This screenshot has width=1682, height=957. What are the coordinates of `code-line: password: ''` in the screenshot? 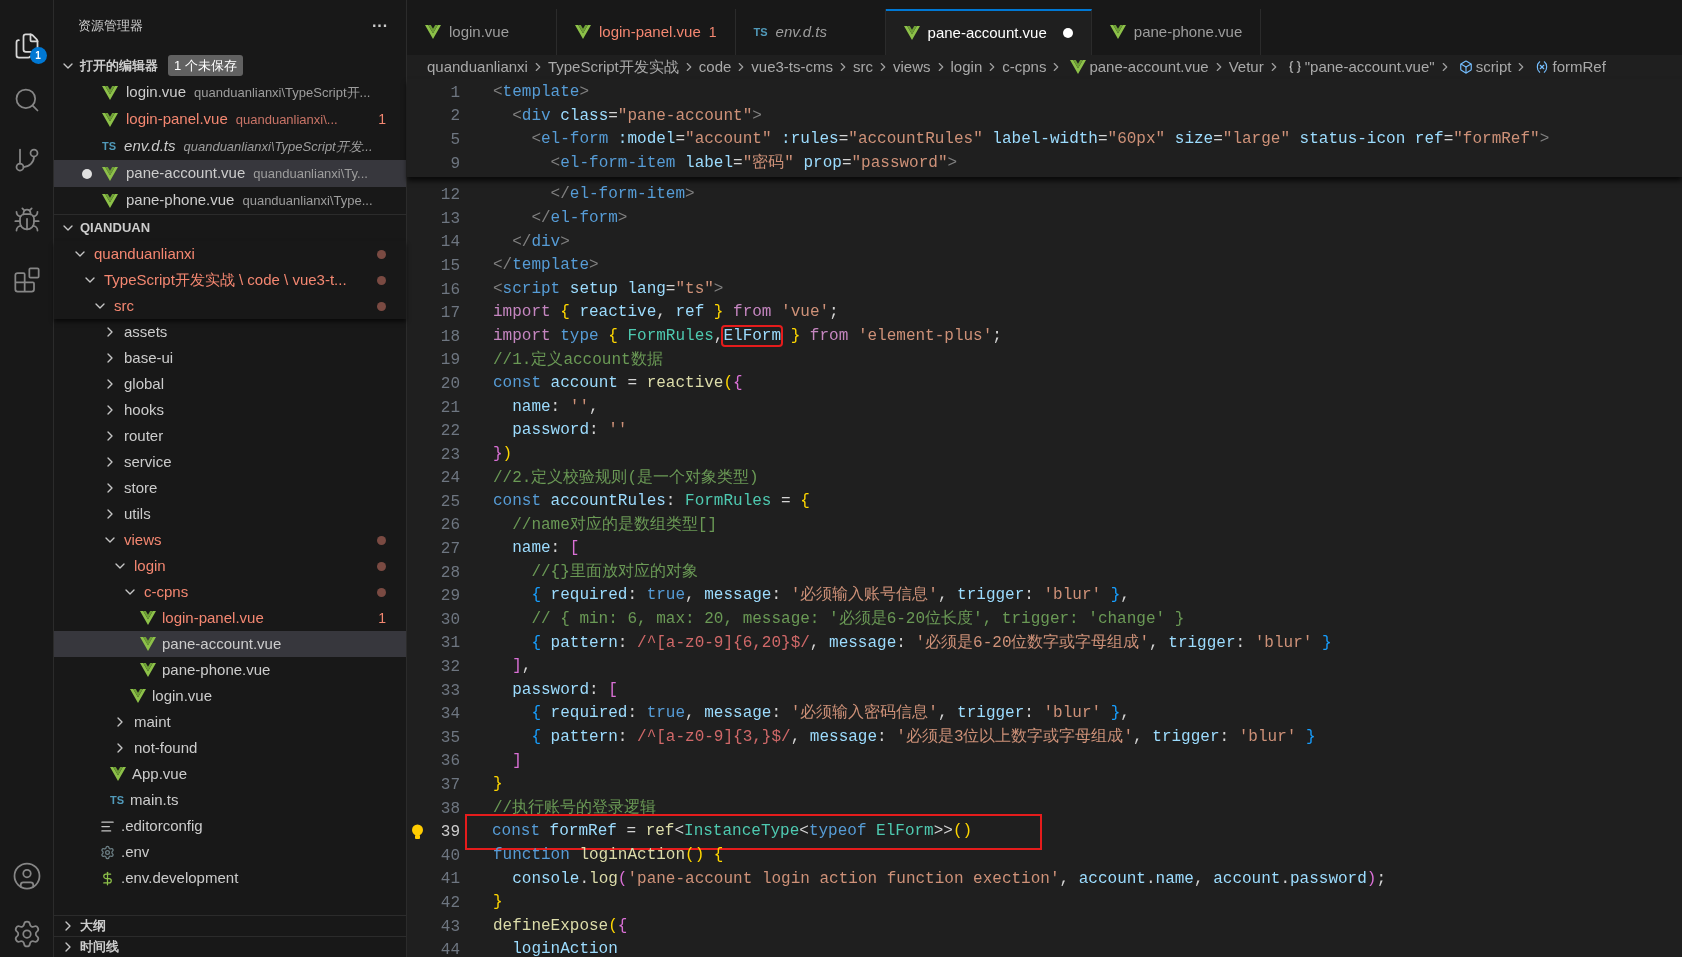 It's located at (569, 431).